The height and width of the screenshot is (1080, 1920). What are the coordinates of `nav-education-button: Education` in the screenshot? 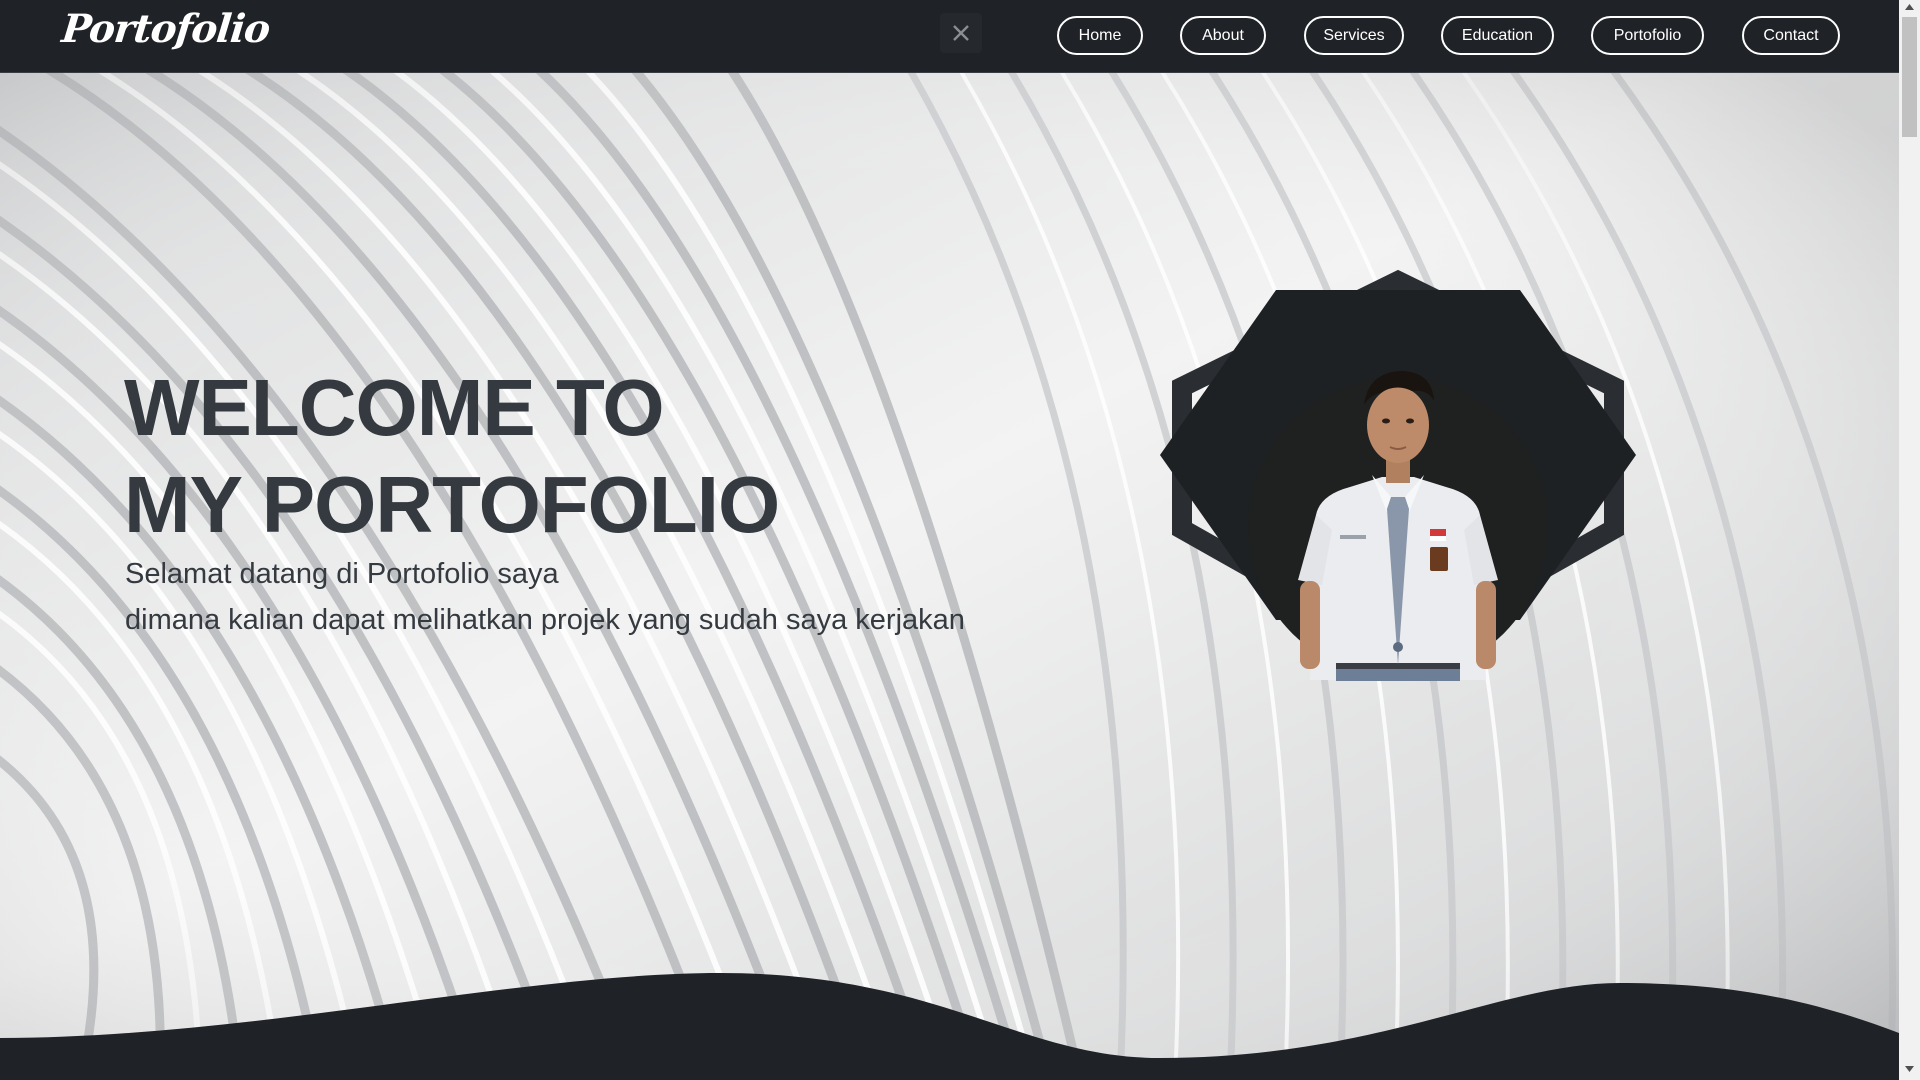 It's located at (1497, 35).